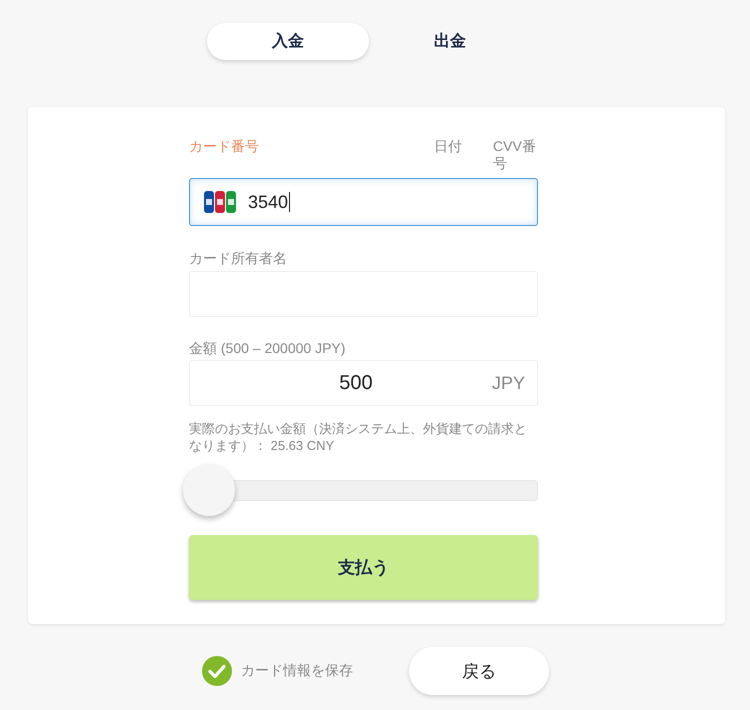 The height and width of the screenshot is (710, 750). I want to click on pay-button: 支払う, so click(363, 567).